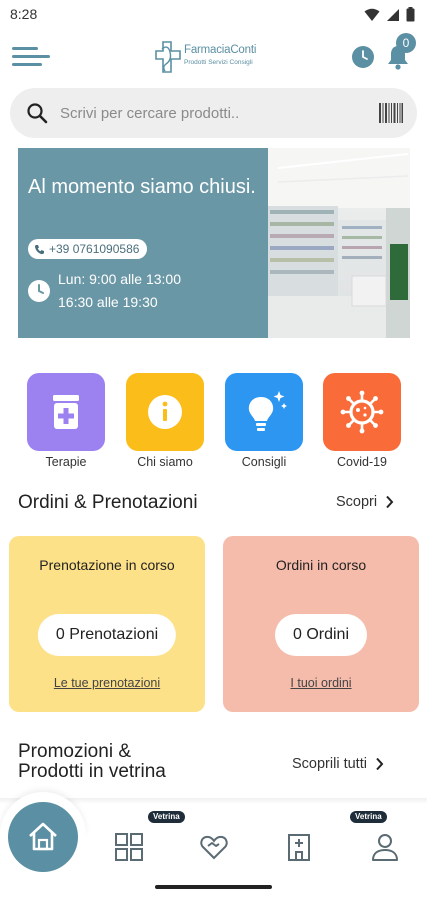  I want to click on promo-title-line-2: Prodotti in vetrina, so click(92, 771).